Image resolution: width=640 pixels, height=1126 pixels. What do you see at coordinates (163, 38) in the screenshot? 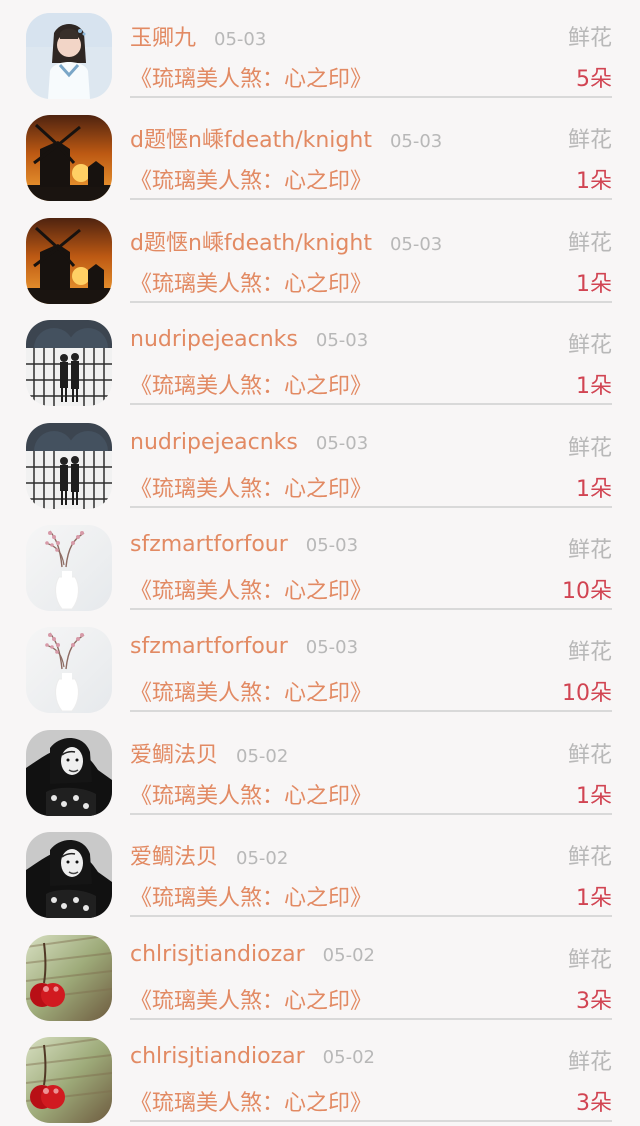
I see `username-text: 玉卿九` at bounding box center [163, 38].